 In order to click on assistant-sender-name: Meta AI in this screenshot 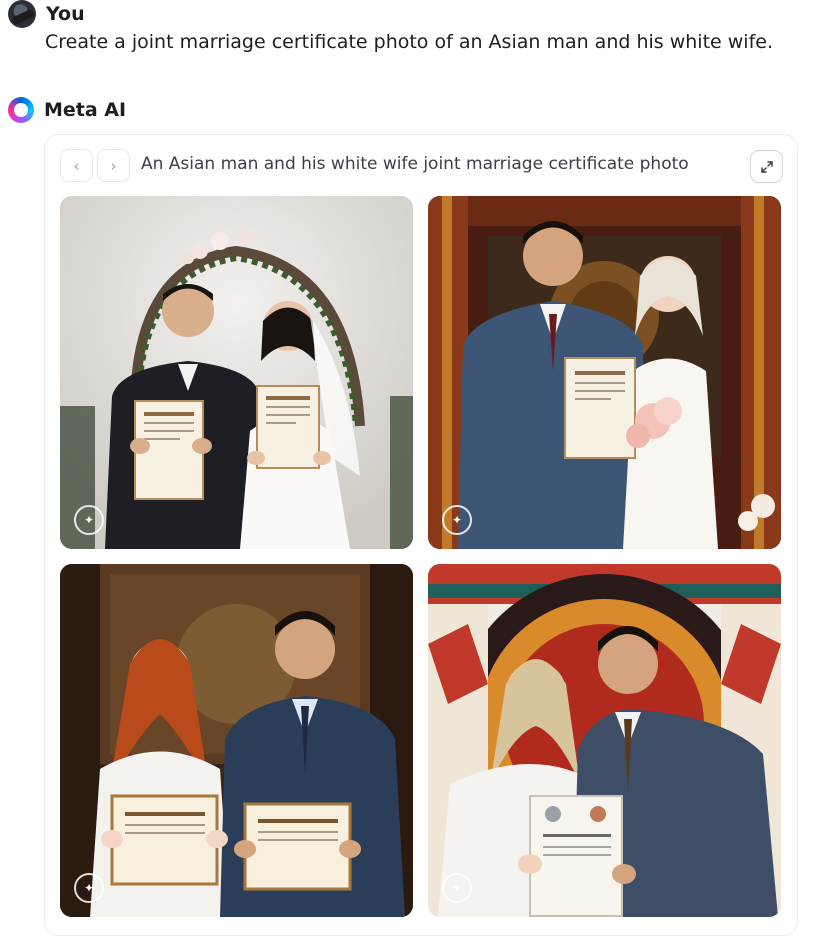, I will do `click(85, 110)`.